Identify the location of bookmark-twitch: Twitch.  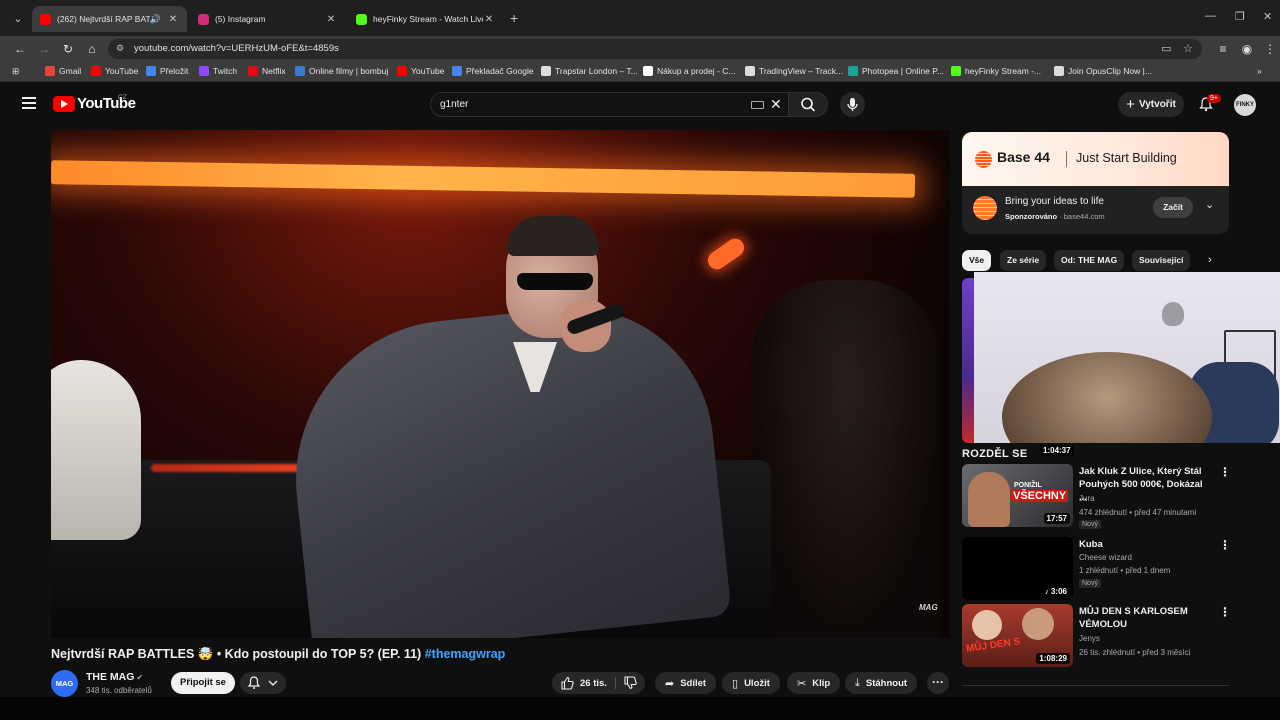
(218, 71).